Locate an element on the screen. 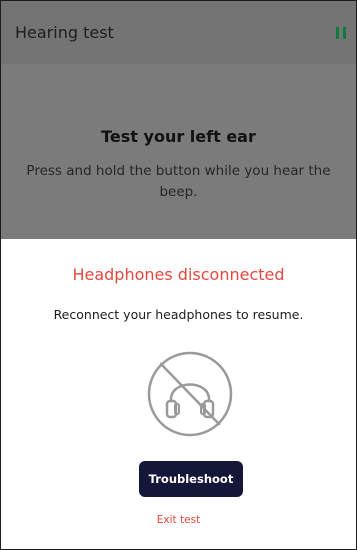  app-bar: Hearing test is located at coordinates (178, 32).